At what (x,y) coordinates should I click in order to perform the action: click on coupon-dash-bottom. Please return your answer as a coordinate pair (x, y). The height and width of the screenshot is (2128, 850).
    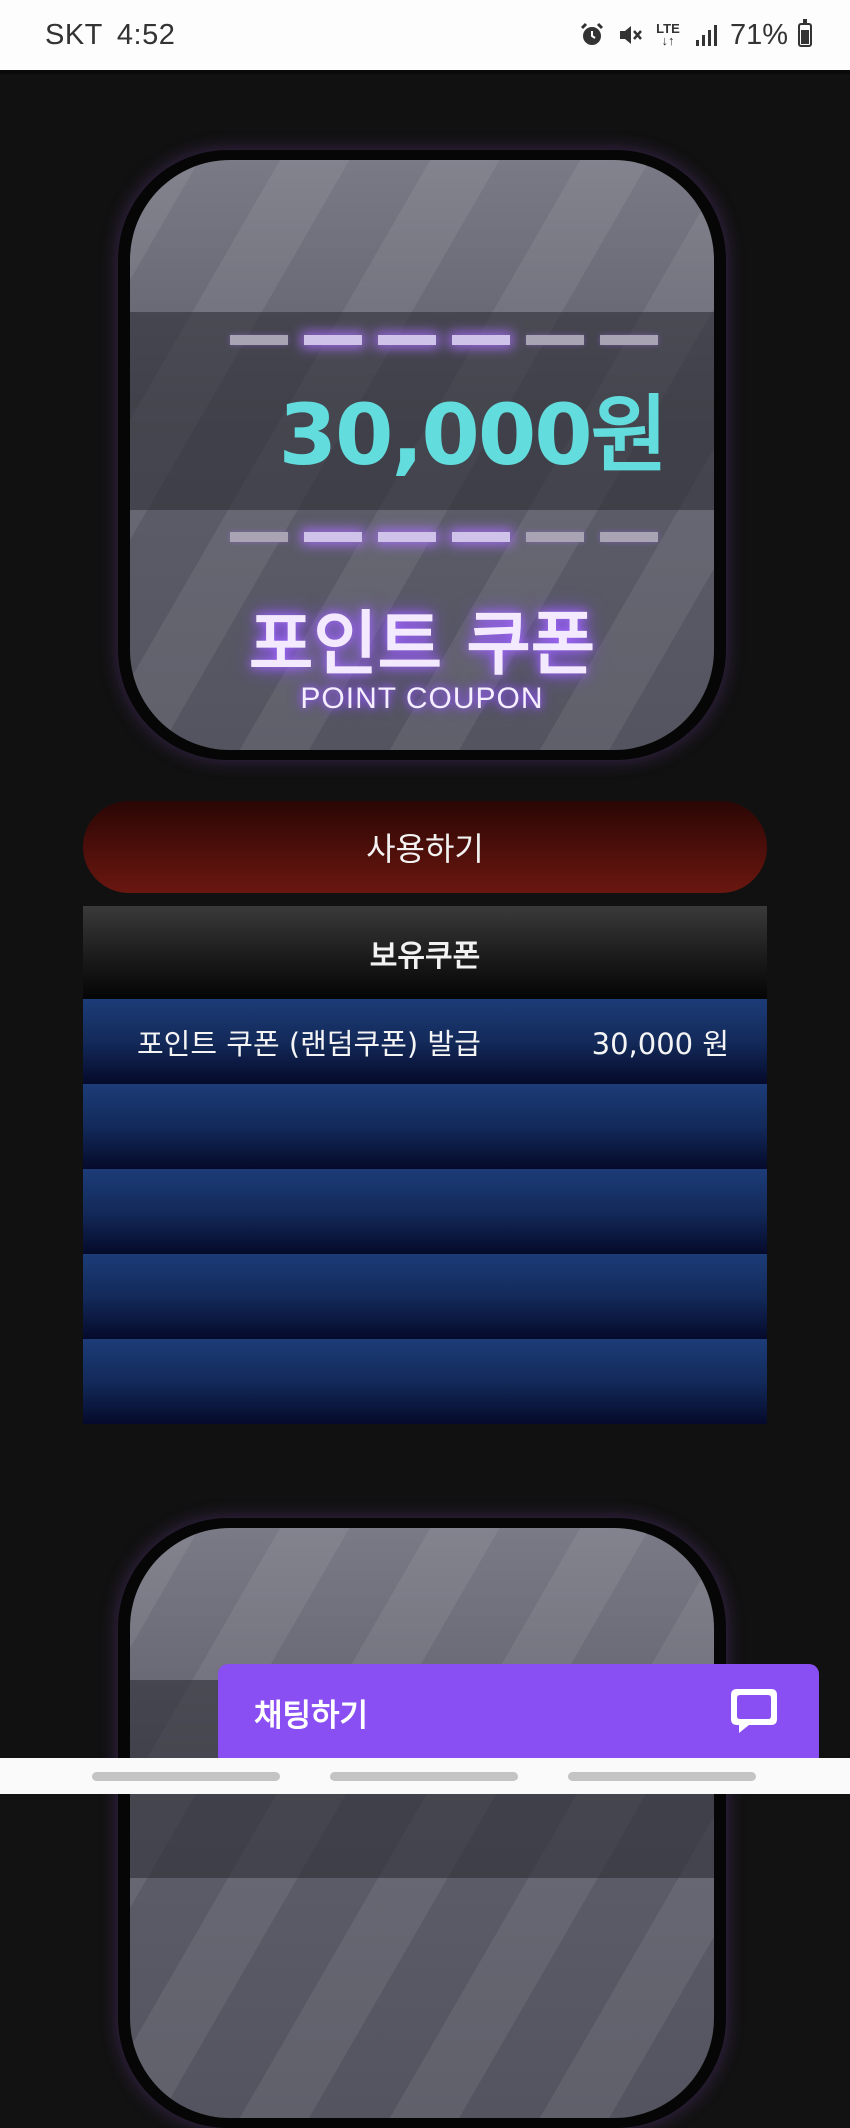
    Looking at the image, I should click on (462, 537).